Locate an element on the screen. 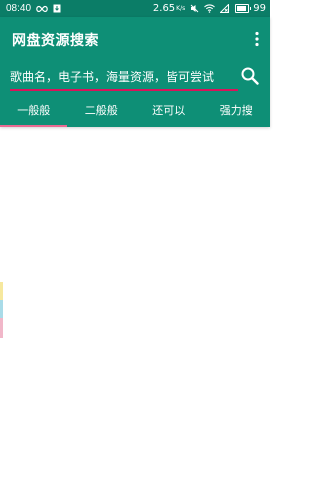  tab-label: 还可以 is located at coordinates (169, 110).